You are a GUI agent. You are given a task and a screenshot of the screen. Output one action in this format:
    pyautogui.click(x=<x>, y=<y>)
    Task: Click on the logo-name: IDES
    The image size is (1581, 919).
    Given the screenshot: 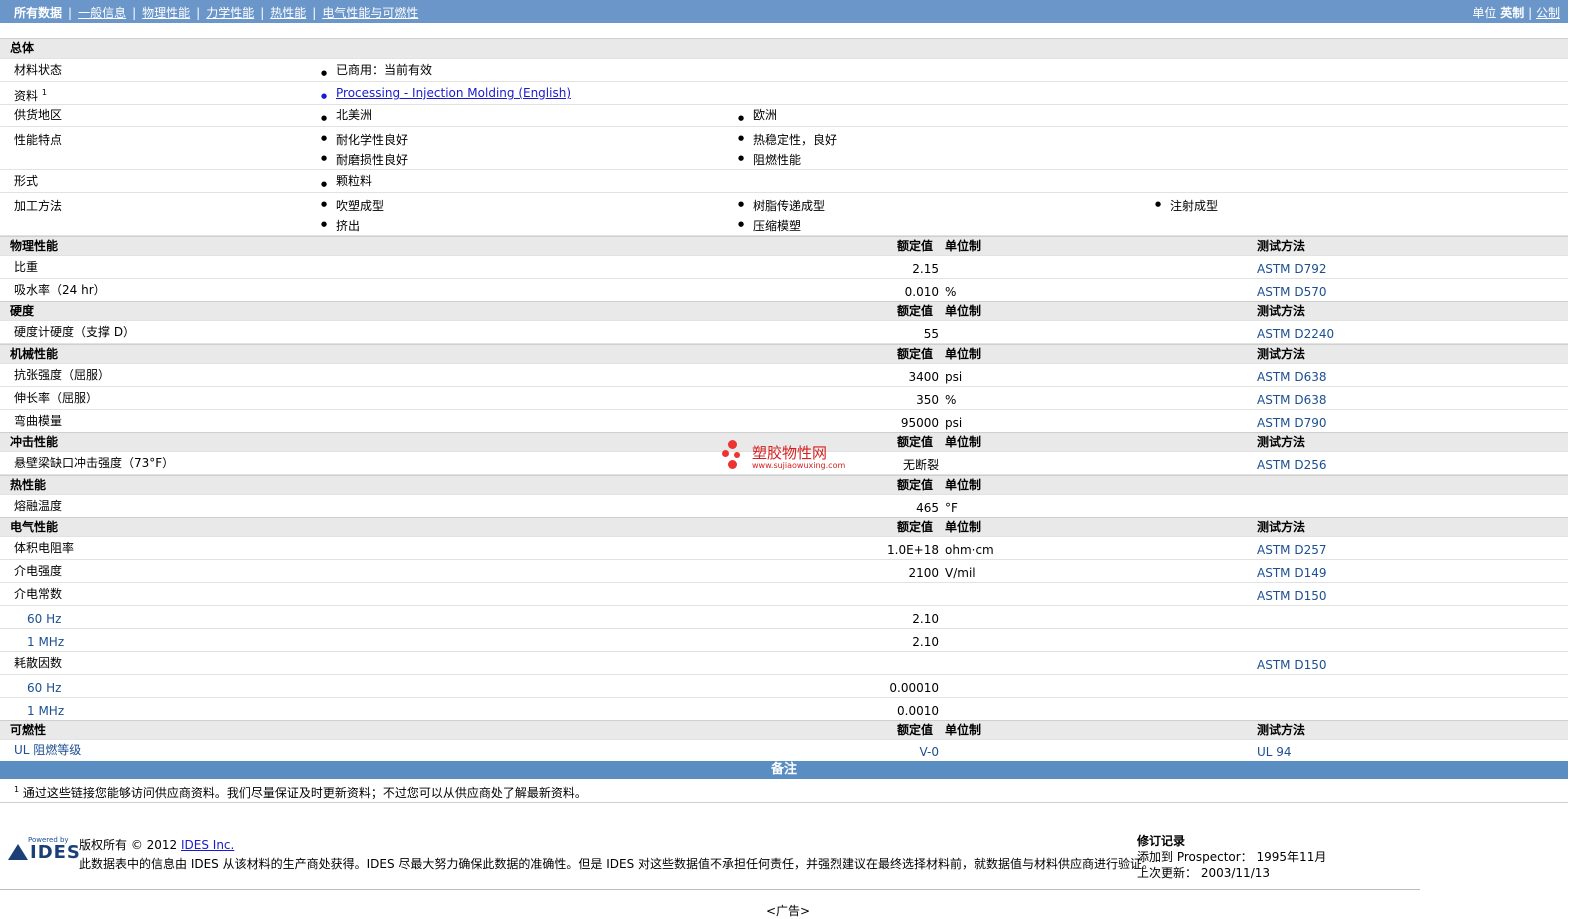 What is the action you would take?
    pyautogui.click(x=55, y=852)
    